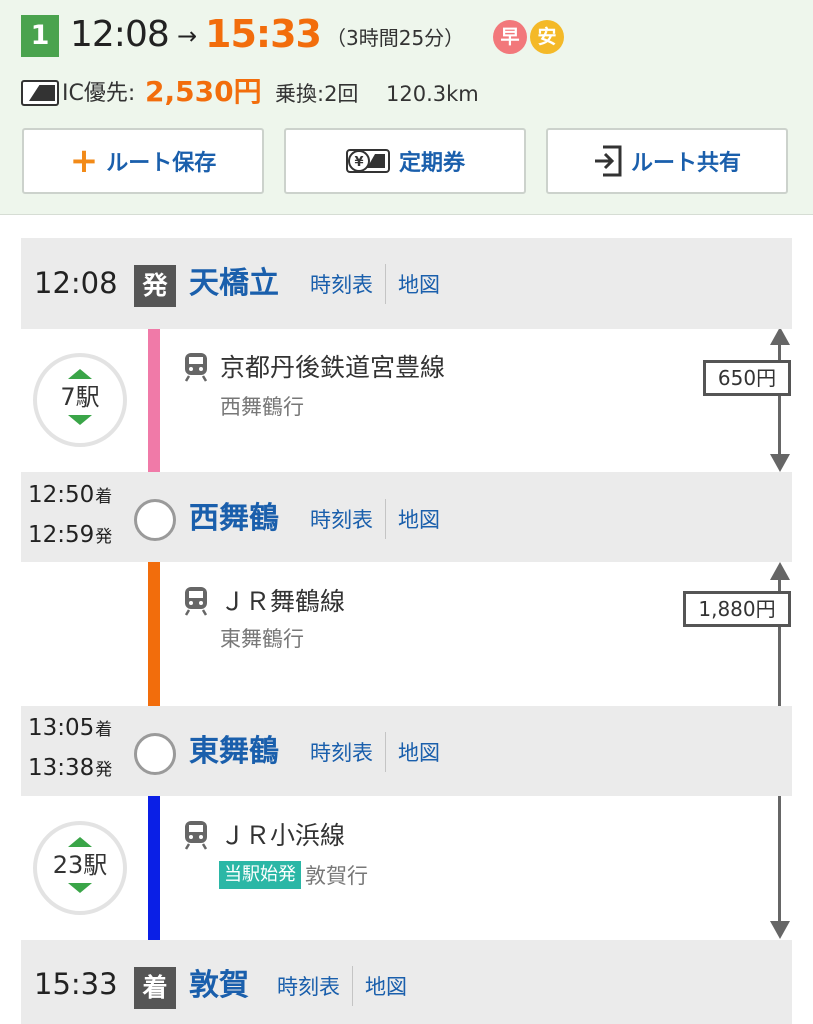 This screenshot has height=1024, width=813. I want to click on stop-count: 23駅, so click(80, 865).